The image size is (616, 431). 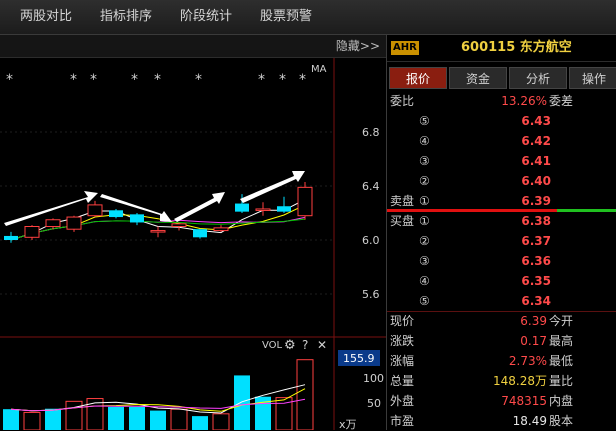 What do you see at coordinates (305, 345) in the screenshot?
I see `help-icon: ?` at bounding box center [305, 345].